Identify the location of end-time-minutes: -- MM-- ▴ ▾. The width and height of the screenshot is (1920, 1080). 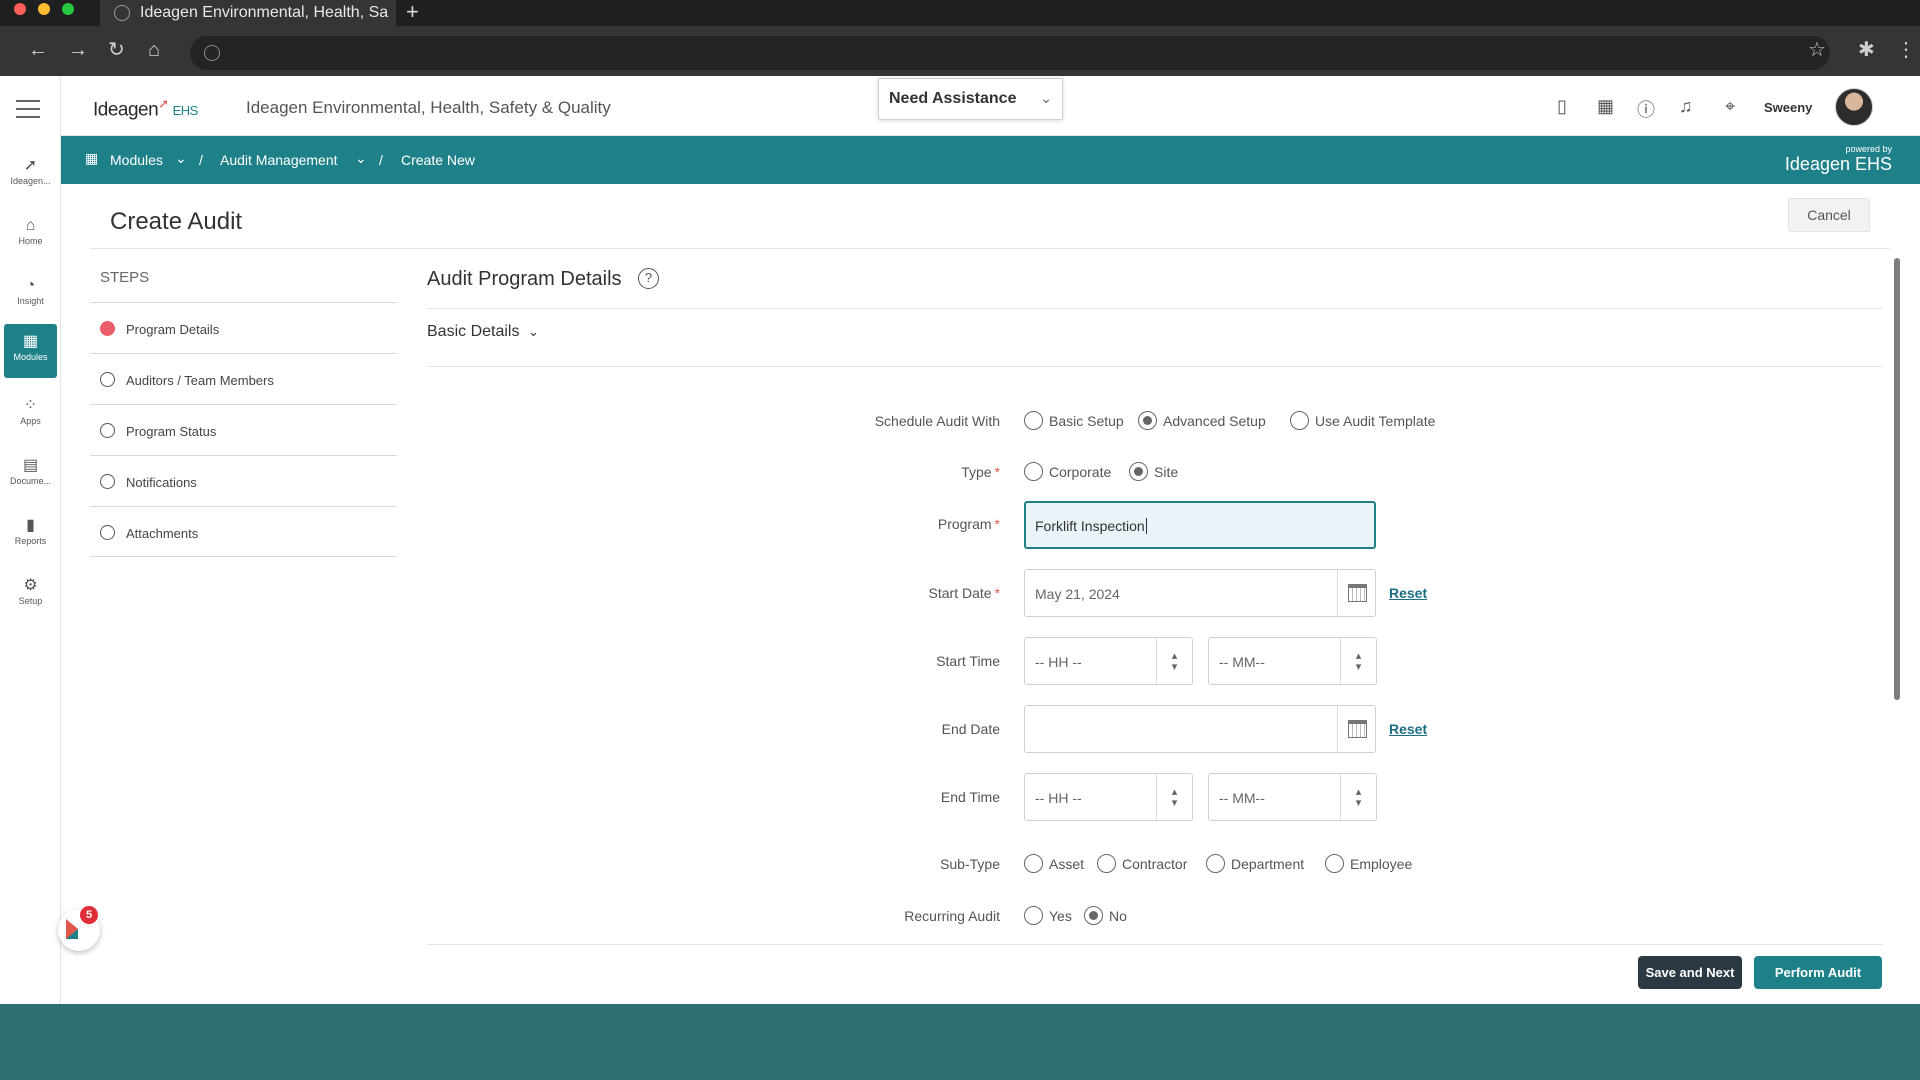
(1292, 797).